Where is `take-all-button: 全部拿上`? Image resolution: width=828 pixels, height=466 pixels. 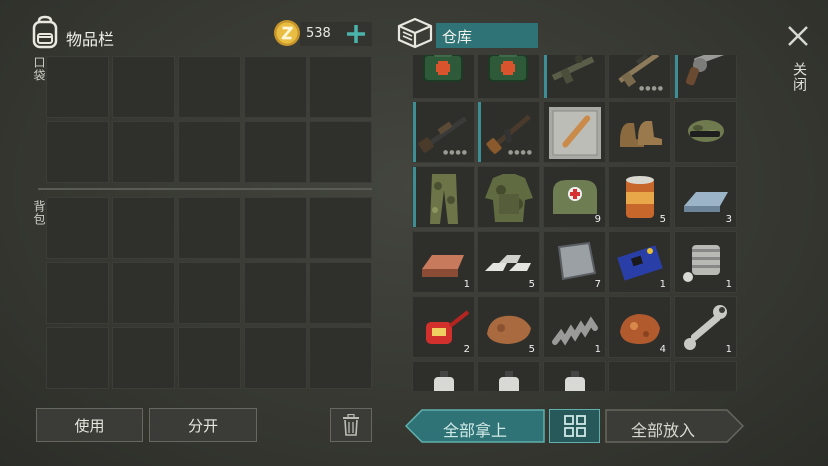
take-all-button: 全部拿上 is located at coordinates (475, 426).